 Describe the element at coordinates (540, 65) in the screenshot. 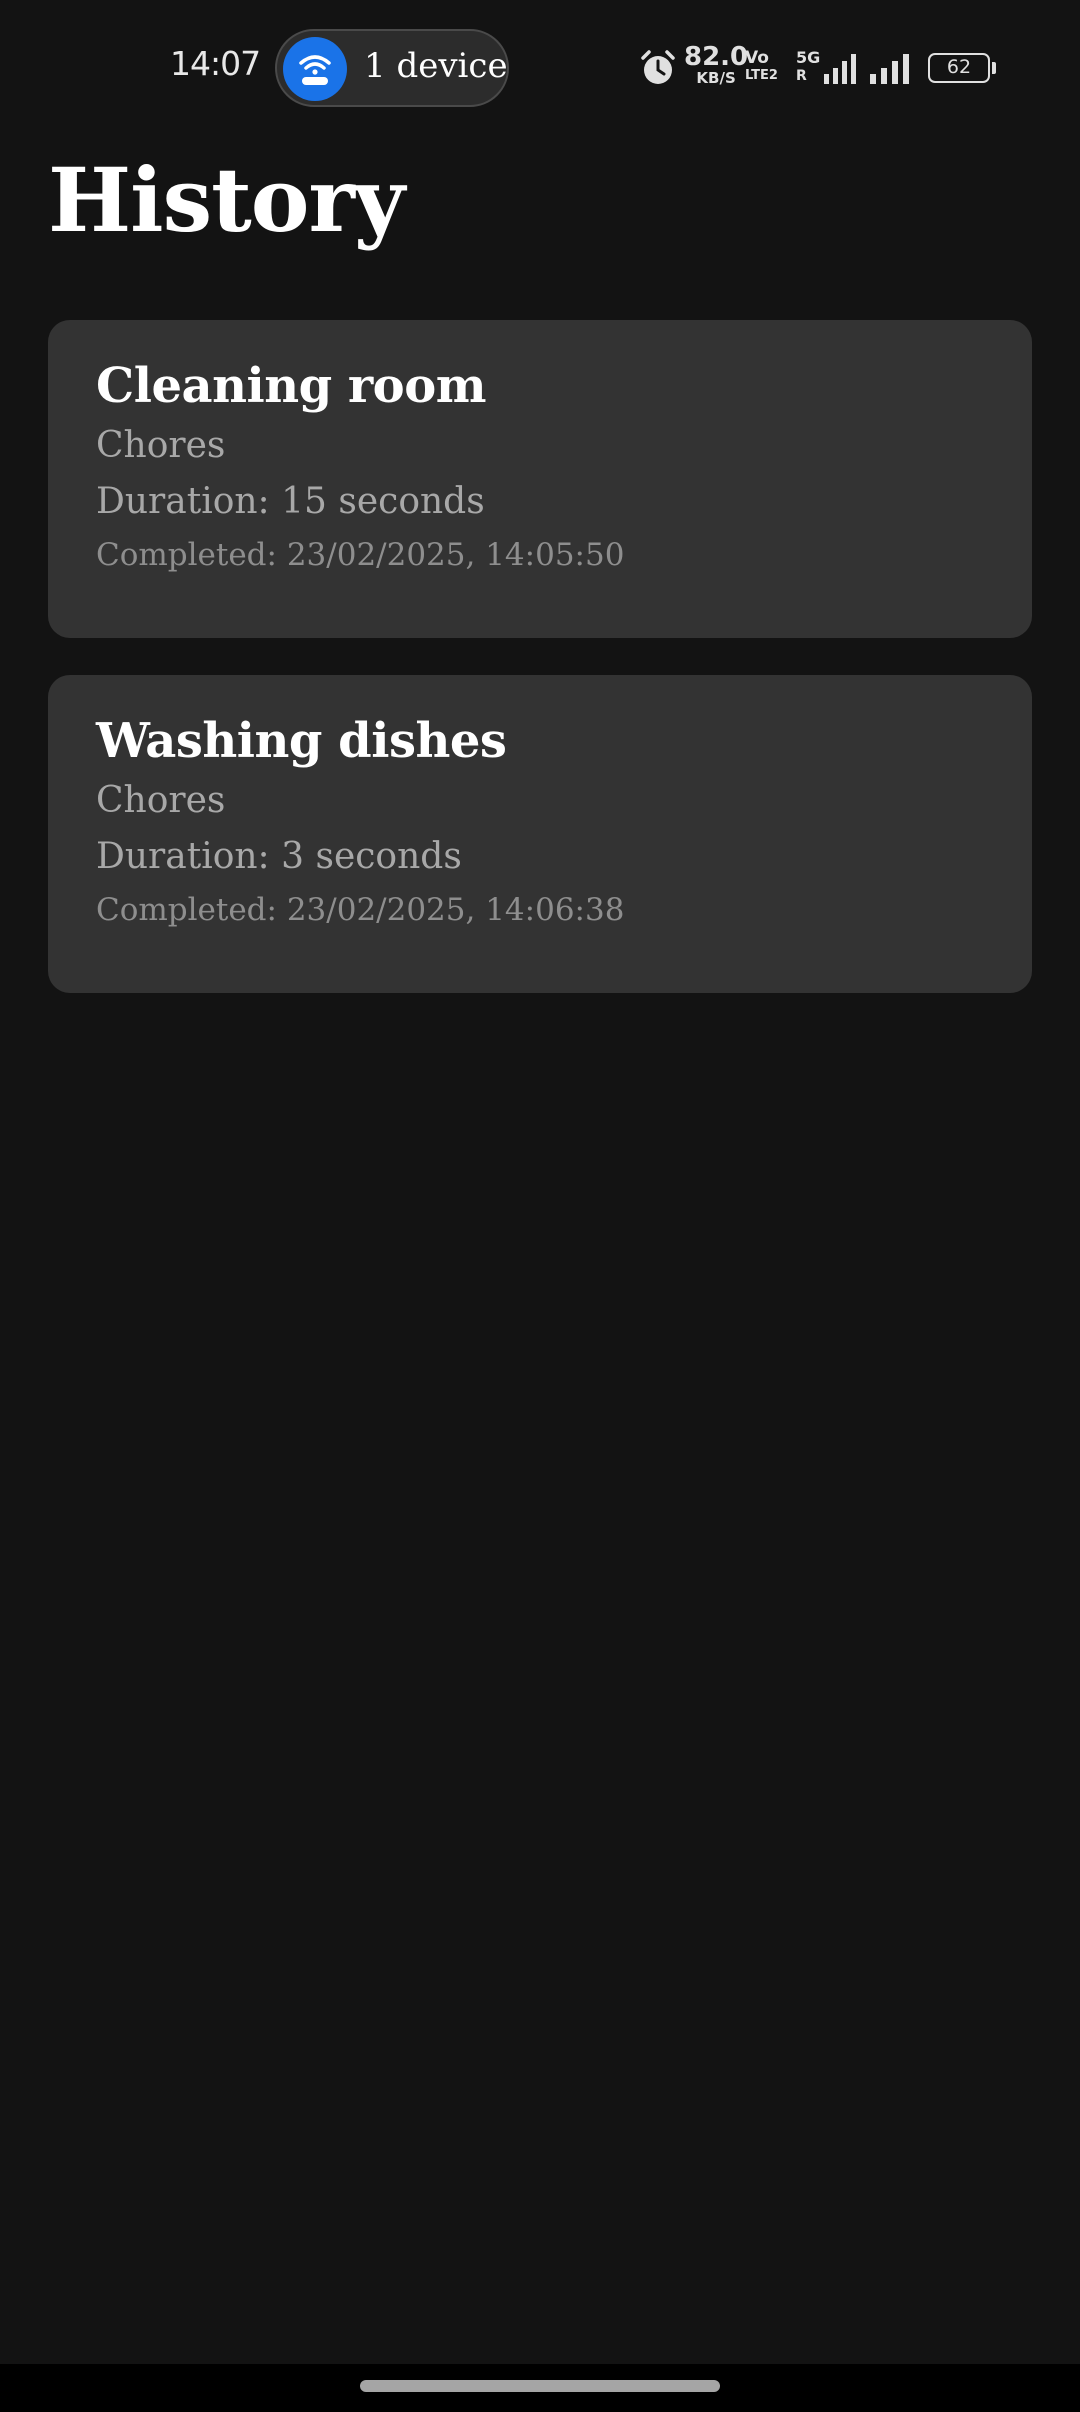

I see `status-bar: 14:07 1 device 82.0 KB/S Vo LTE2 5G R 62` at that location.